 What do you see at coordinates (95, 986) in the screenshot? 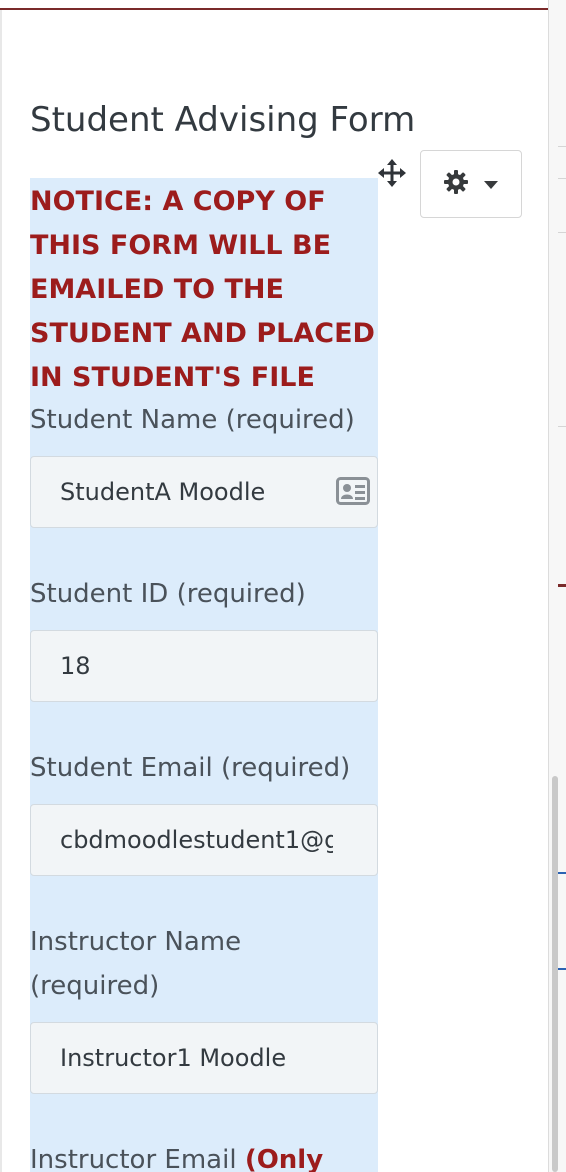
I see `instructor-name-label-required: (required)` at bounding box center [95, 986].